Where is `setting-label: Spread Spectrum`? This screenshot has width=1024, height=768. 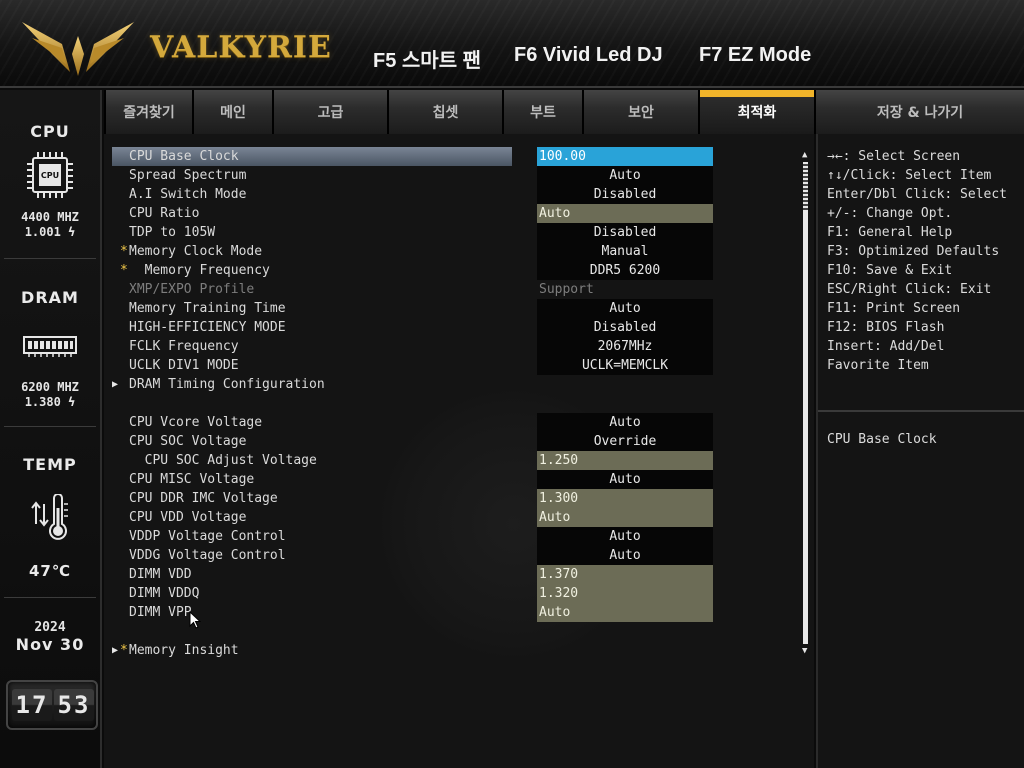 setting-label: Spread Spectrum is located at coordinates (312, 175).